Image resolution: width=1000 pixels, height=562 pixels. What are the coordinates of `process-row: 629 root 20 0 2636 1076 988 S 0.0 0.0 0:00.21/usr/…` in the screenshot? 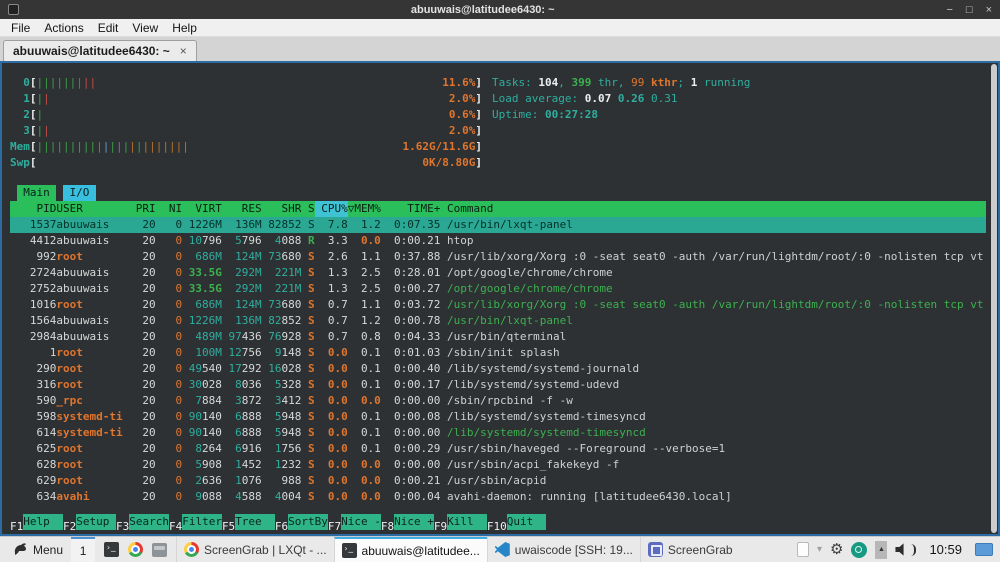 It's located at (498, 481).